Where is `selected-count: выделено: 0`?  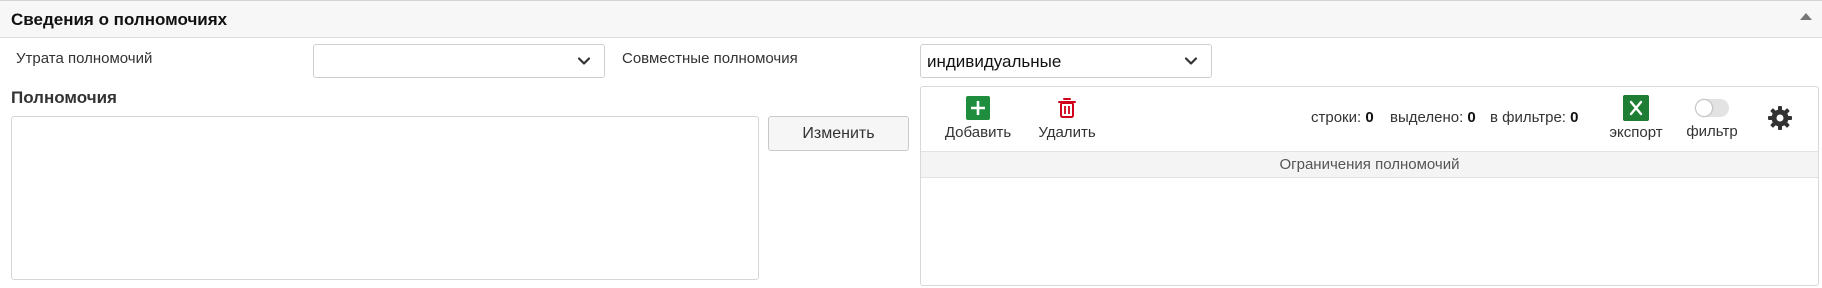
selected-count: выделено: 0 is located at coordinates (1433, 117).